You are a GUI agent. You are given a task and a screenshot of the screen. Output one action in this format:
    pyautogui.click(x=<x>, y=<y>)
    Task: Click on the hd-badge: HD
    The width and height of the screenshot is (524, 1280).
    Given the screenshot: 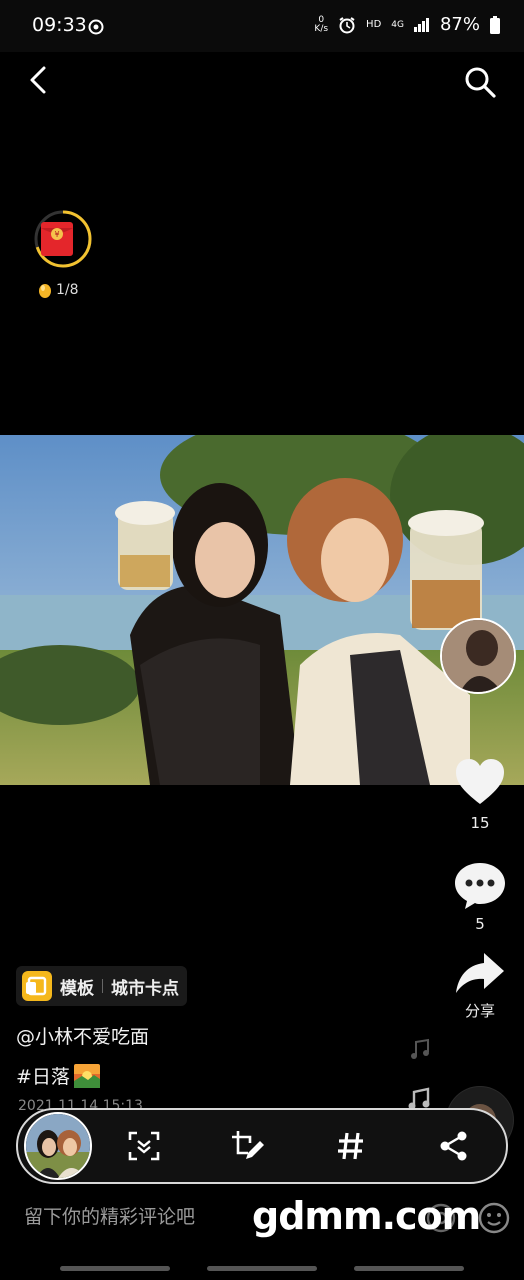 What is the action you would take?
    pyautogui.click(x=374, y=24)
    